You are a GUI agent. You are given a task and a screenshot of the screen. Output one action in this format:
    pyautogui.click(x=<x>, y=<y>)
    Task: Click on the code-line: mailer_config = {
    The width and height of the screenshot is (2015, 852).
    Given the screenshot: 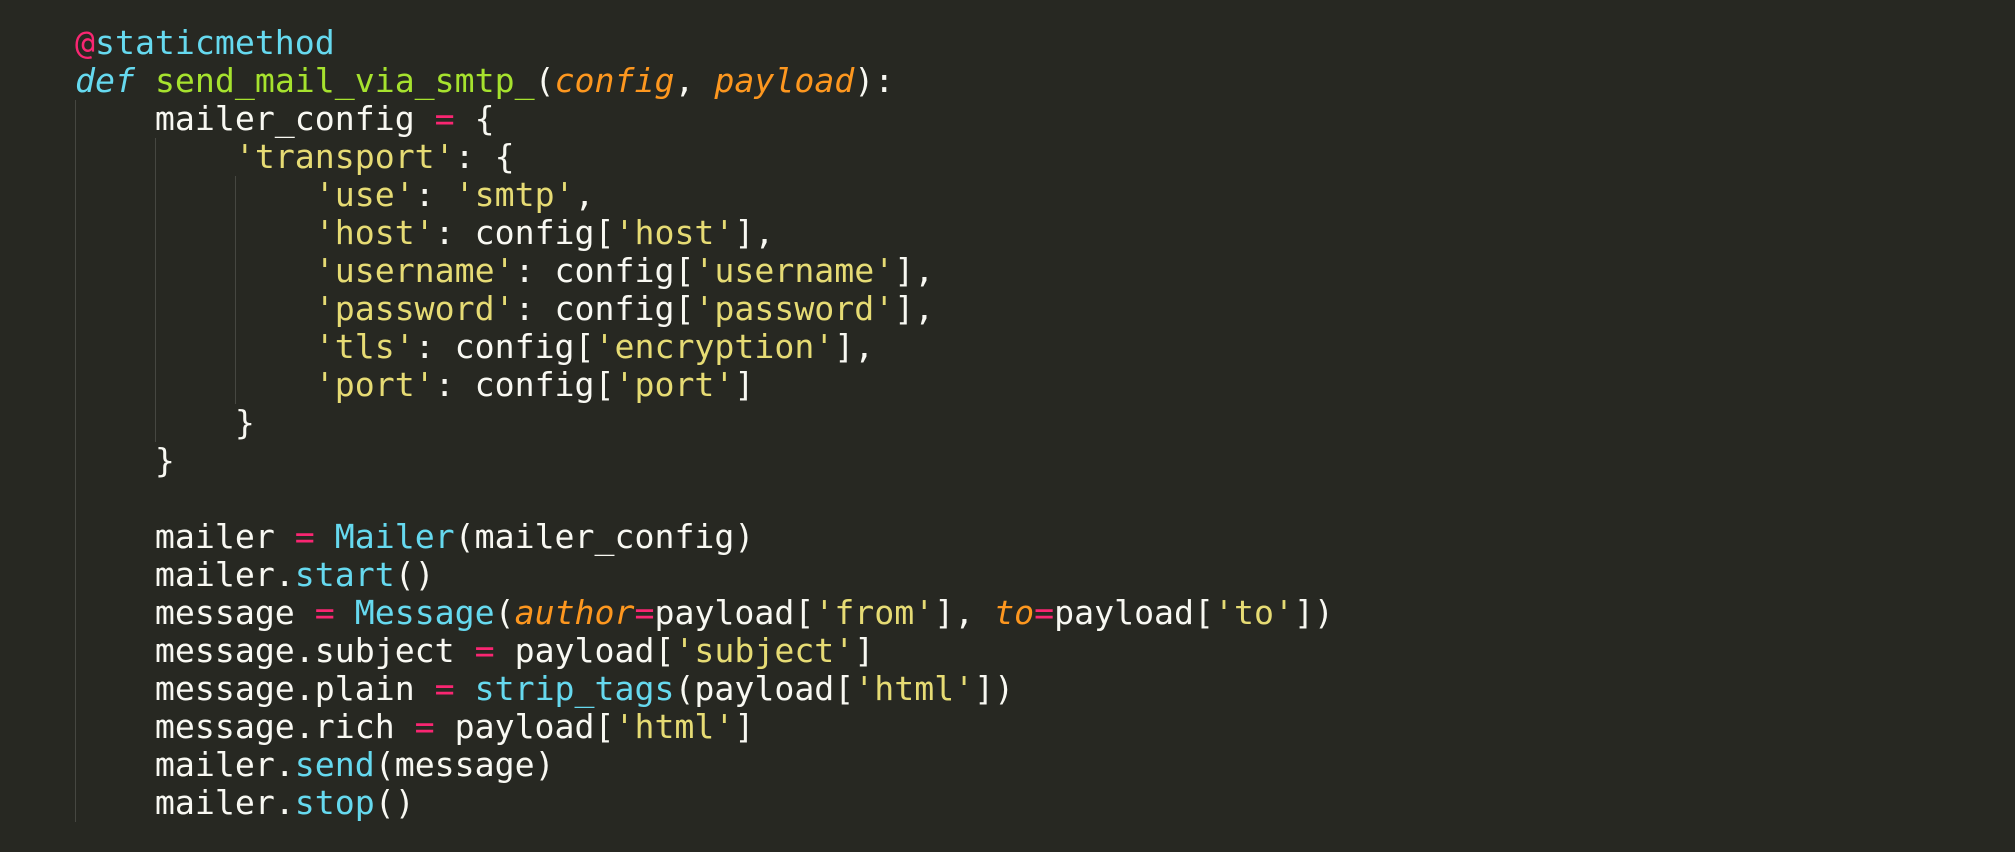 What is the action you would take?
    pyautogui.click(x=1045, y=119)
    